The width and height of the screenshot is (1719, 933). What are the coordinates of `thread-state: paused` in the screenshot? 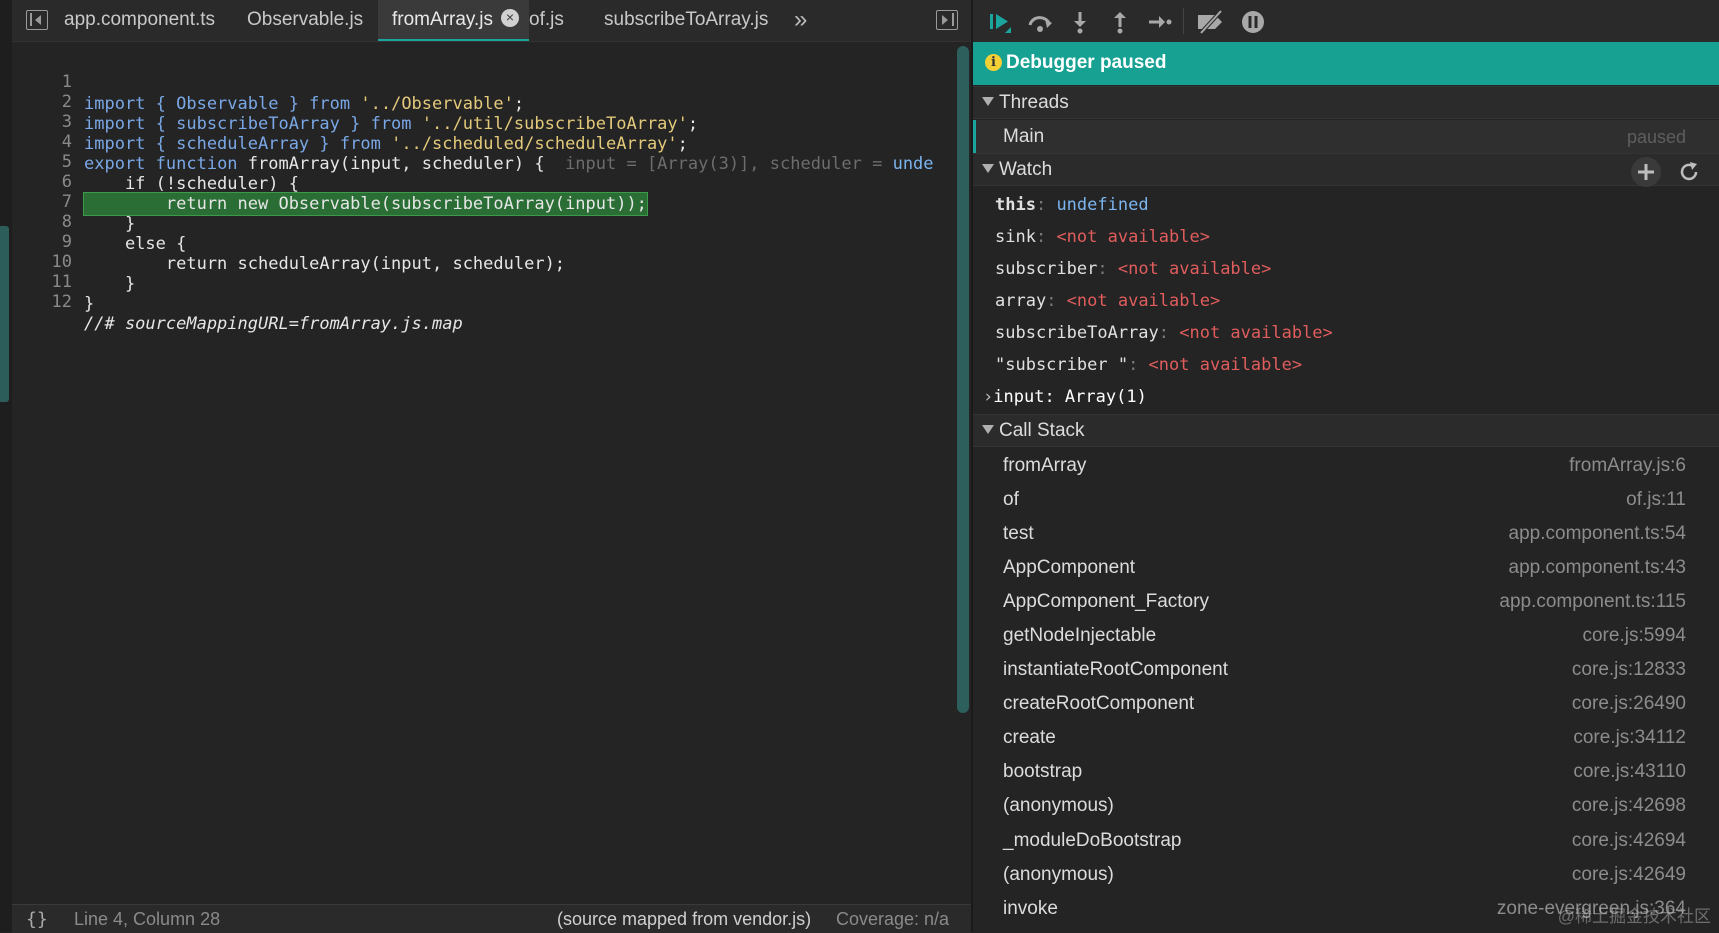 It's located at (1656, 137).